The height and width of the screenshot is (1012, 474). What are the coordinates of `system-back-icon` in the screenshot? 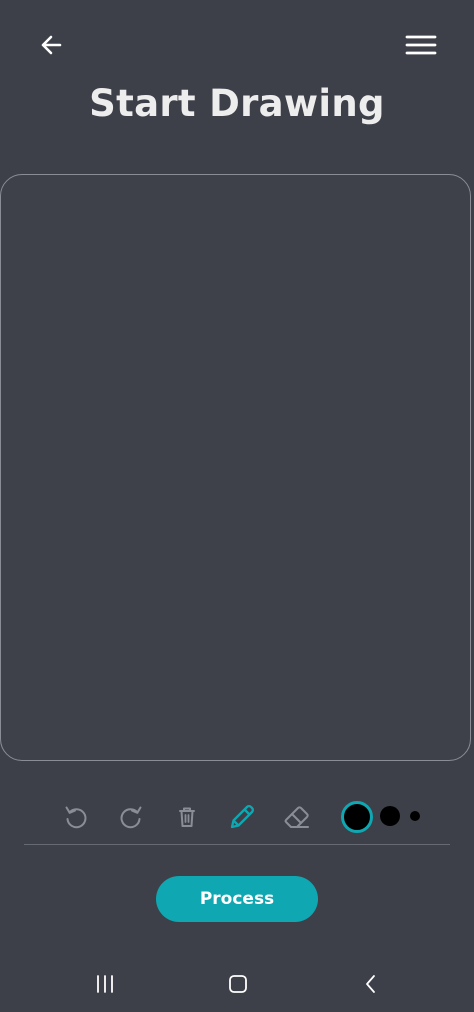 It's located at (370, 984).